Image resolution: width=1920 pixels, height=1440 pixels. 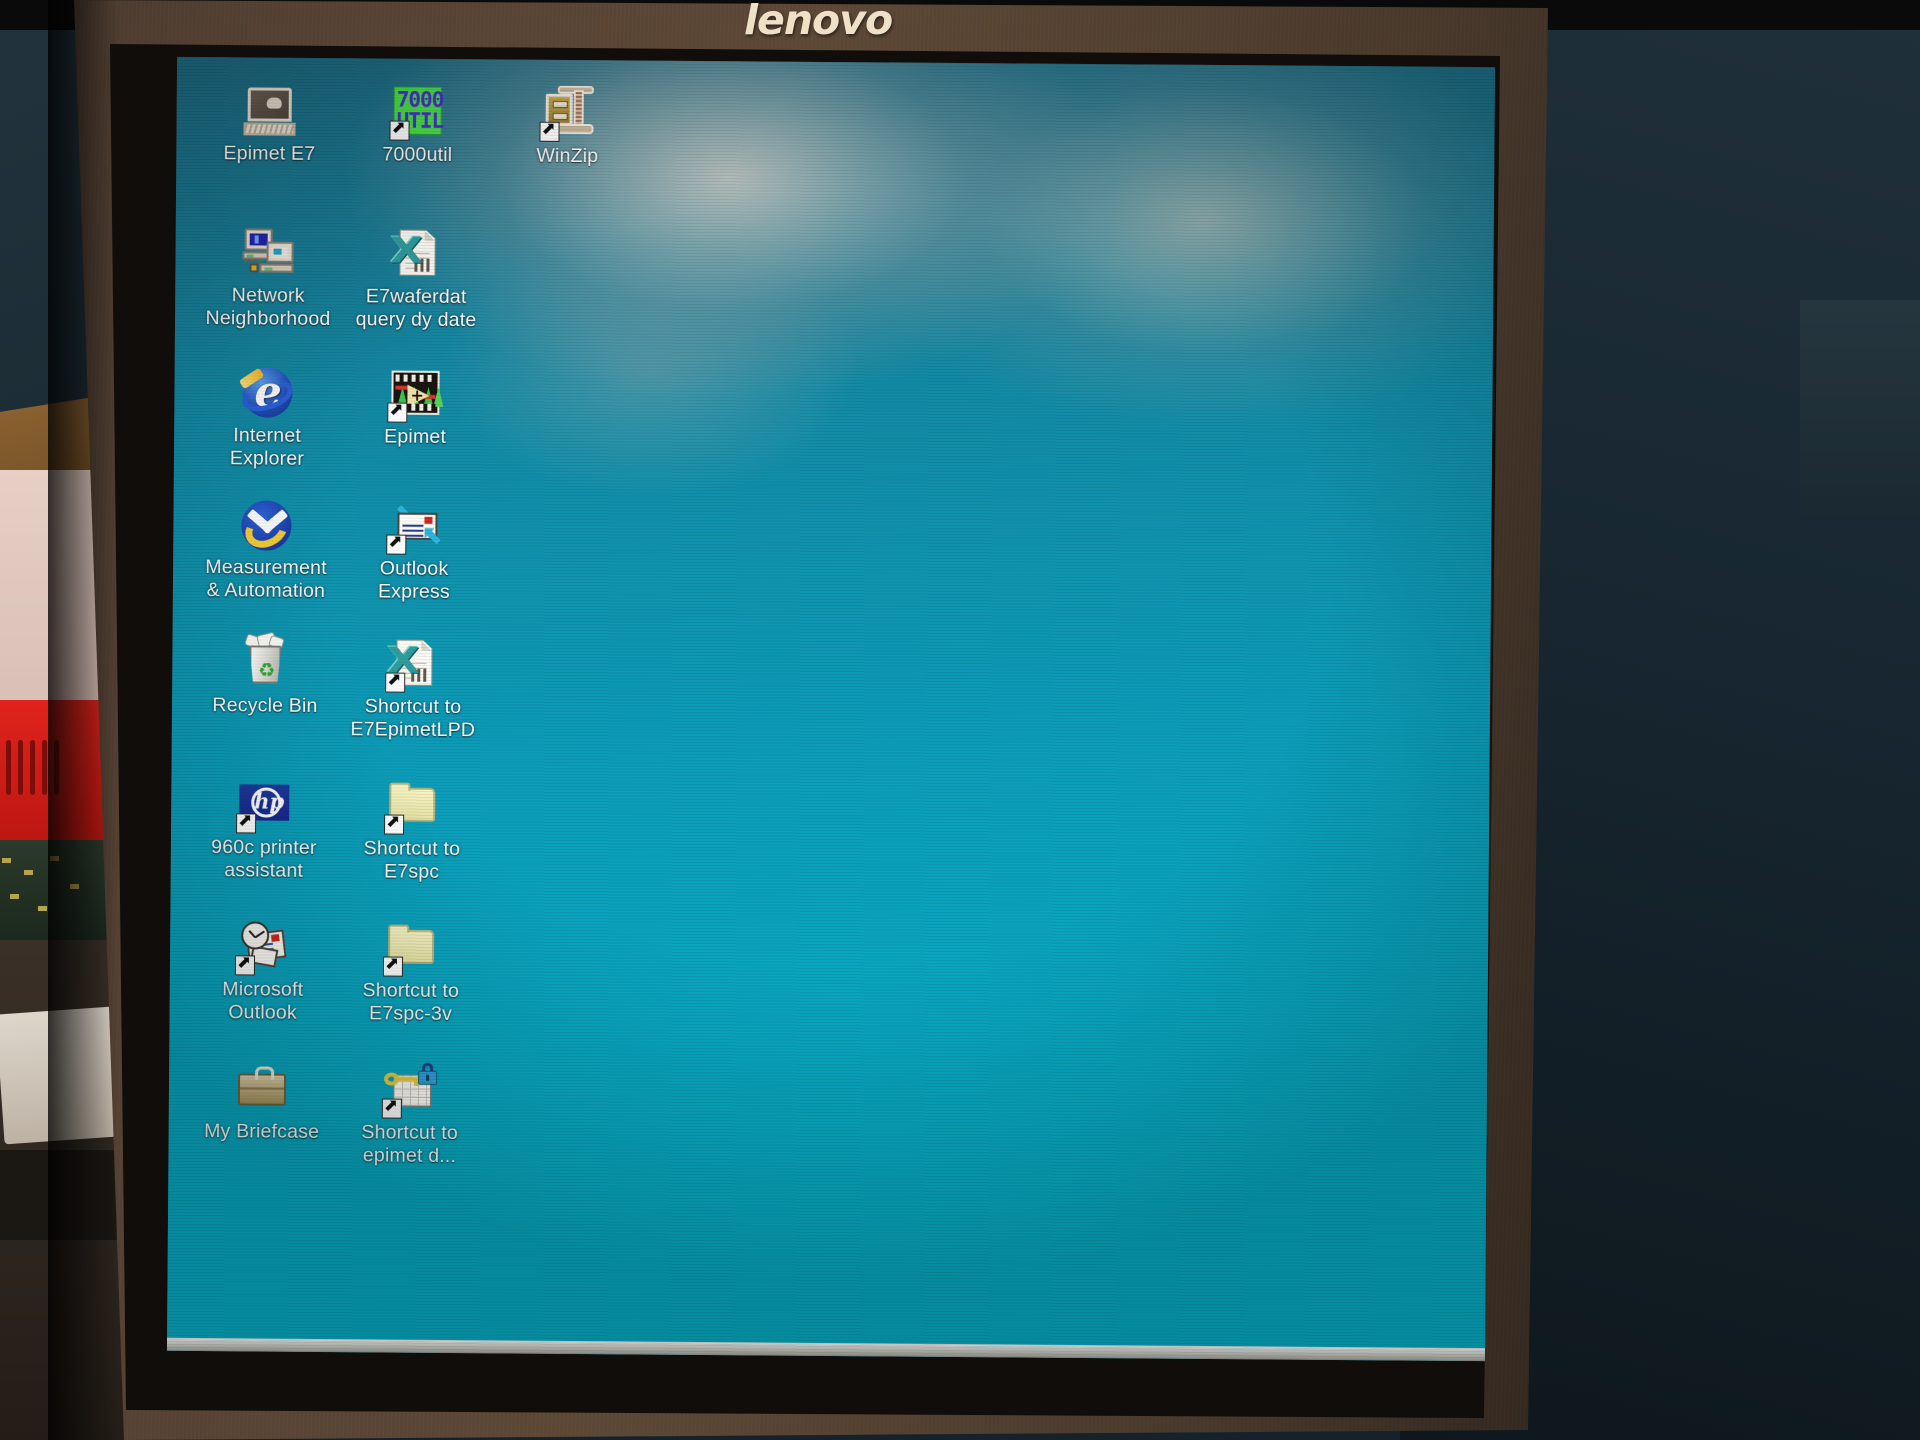 What do you see at coordinates (414, 522) in the screenshot?
I see `outlook-express-icon: ⬊ ⬊` at bounding box center [414, 522].